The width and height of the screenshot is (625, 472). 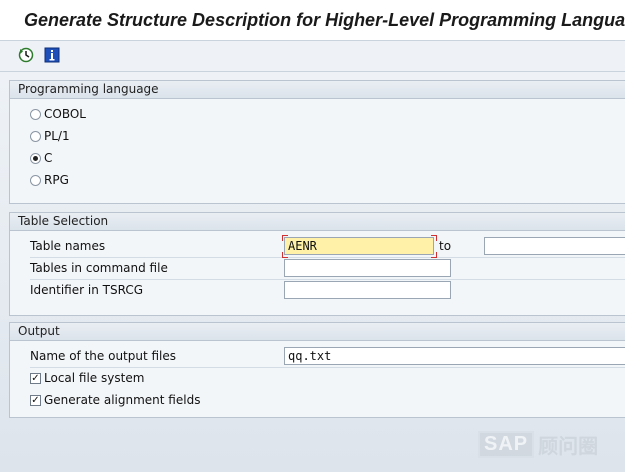 I want to click on execute-button, so click(x=26, y=55).